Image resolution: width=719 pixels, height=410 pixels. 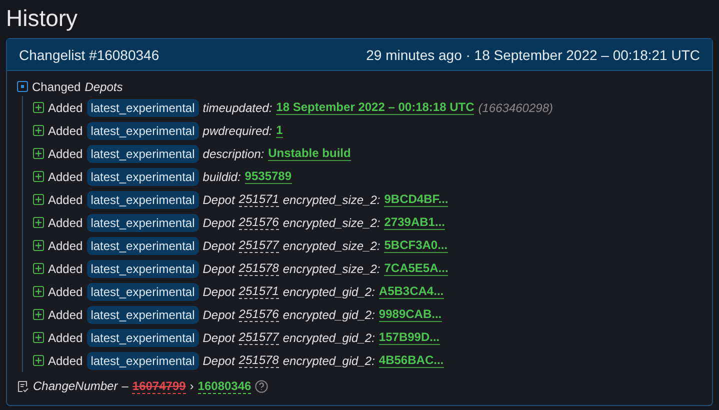 I want to click on key-name: buildid:, so click(x=221, y=177).